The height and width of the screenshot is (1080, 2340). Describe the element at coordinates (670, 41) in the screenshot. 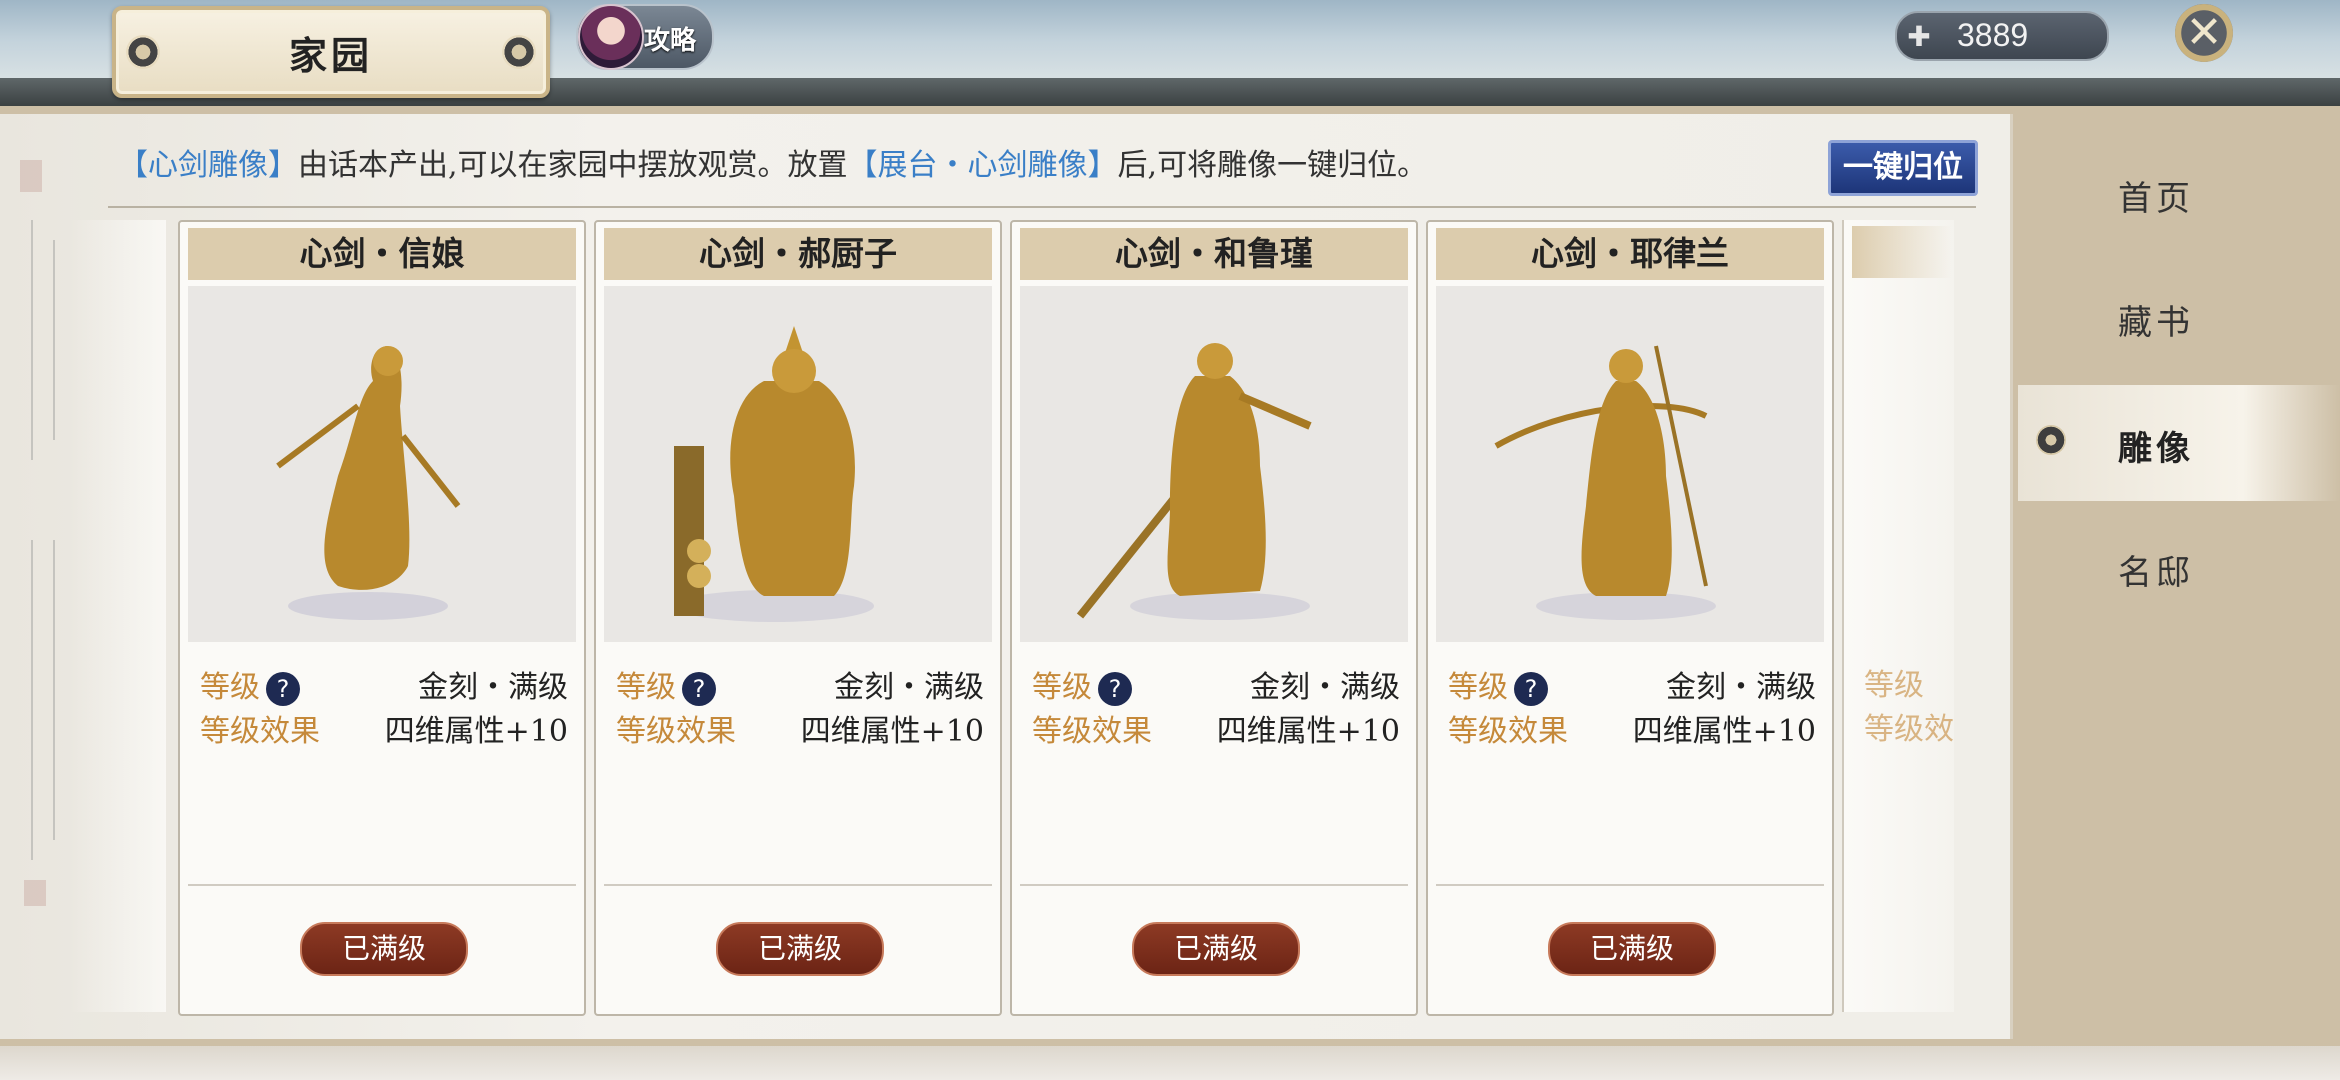

I see `strategy-label: 攻略` at that location.